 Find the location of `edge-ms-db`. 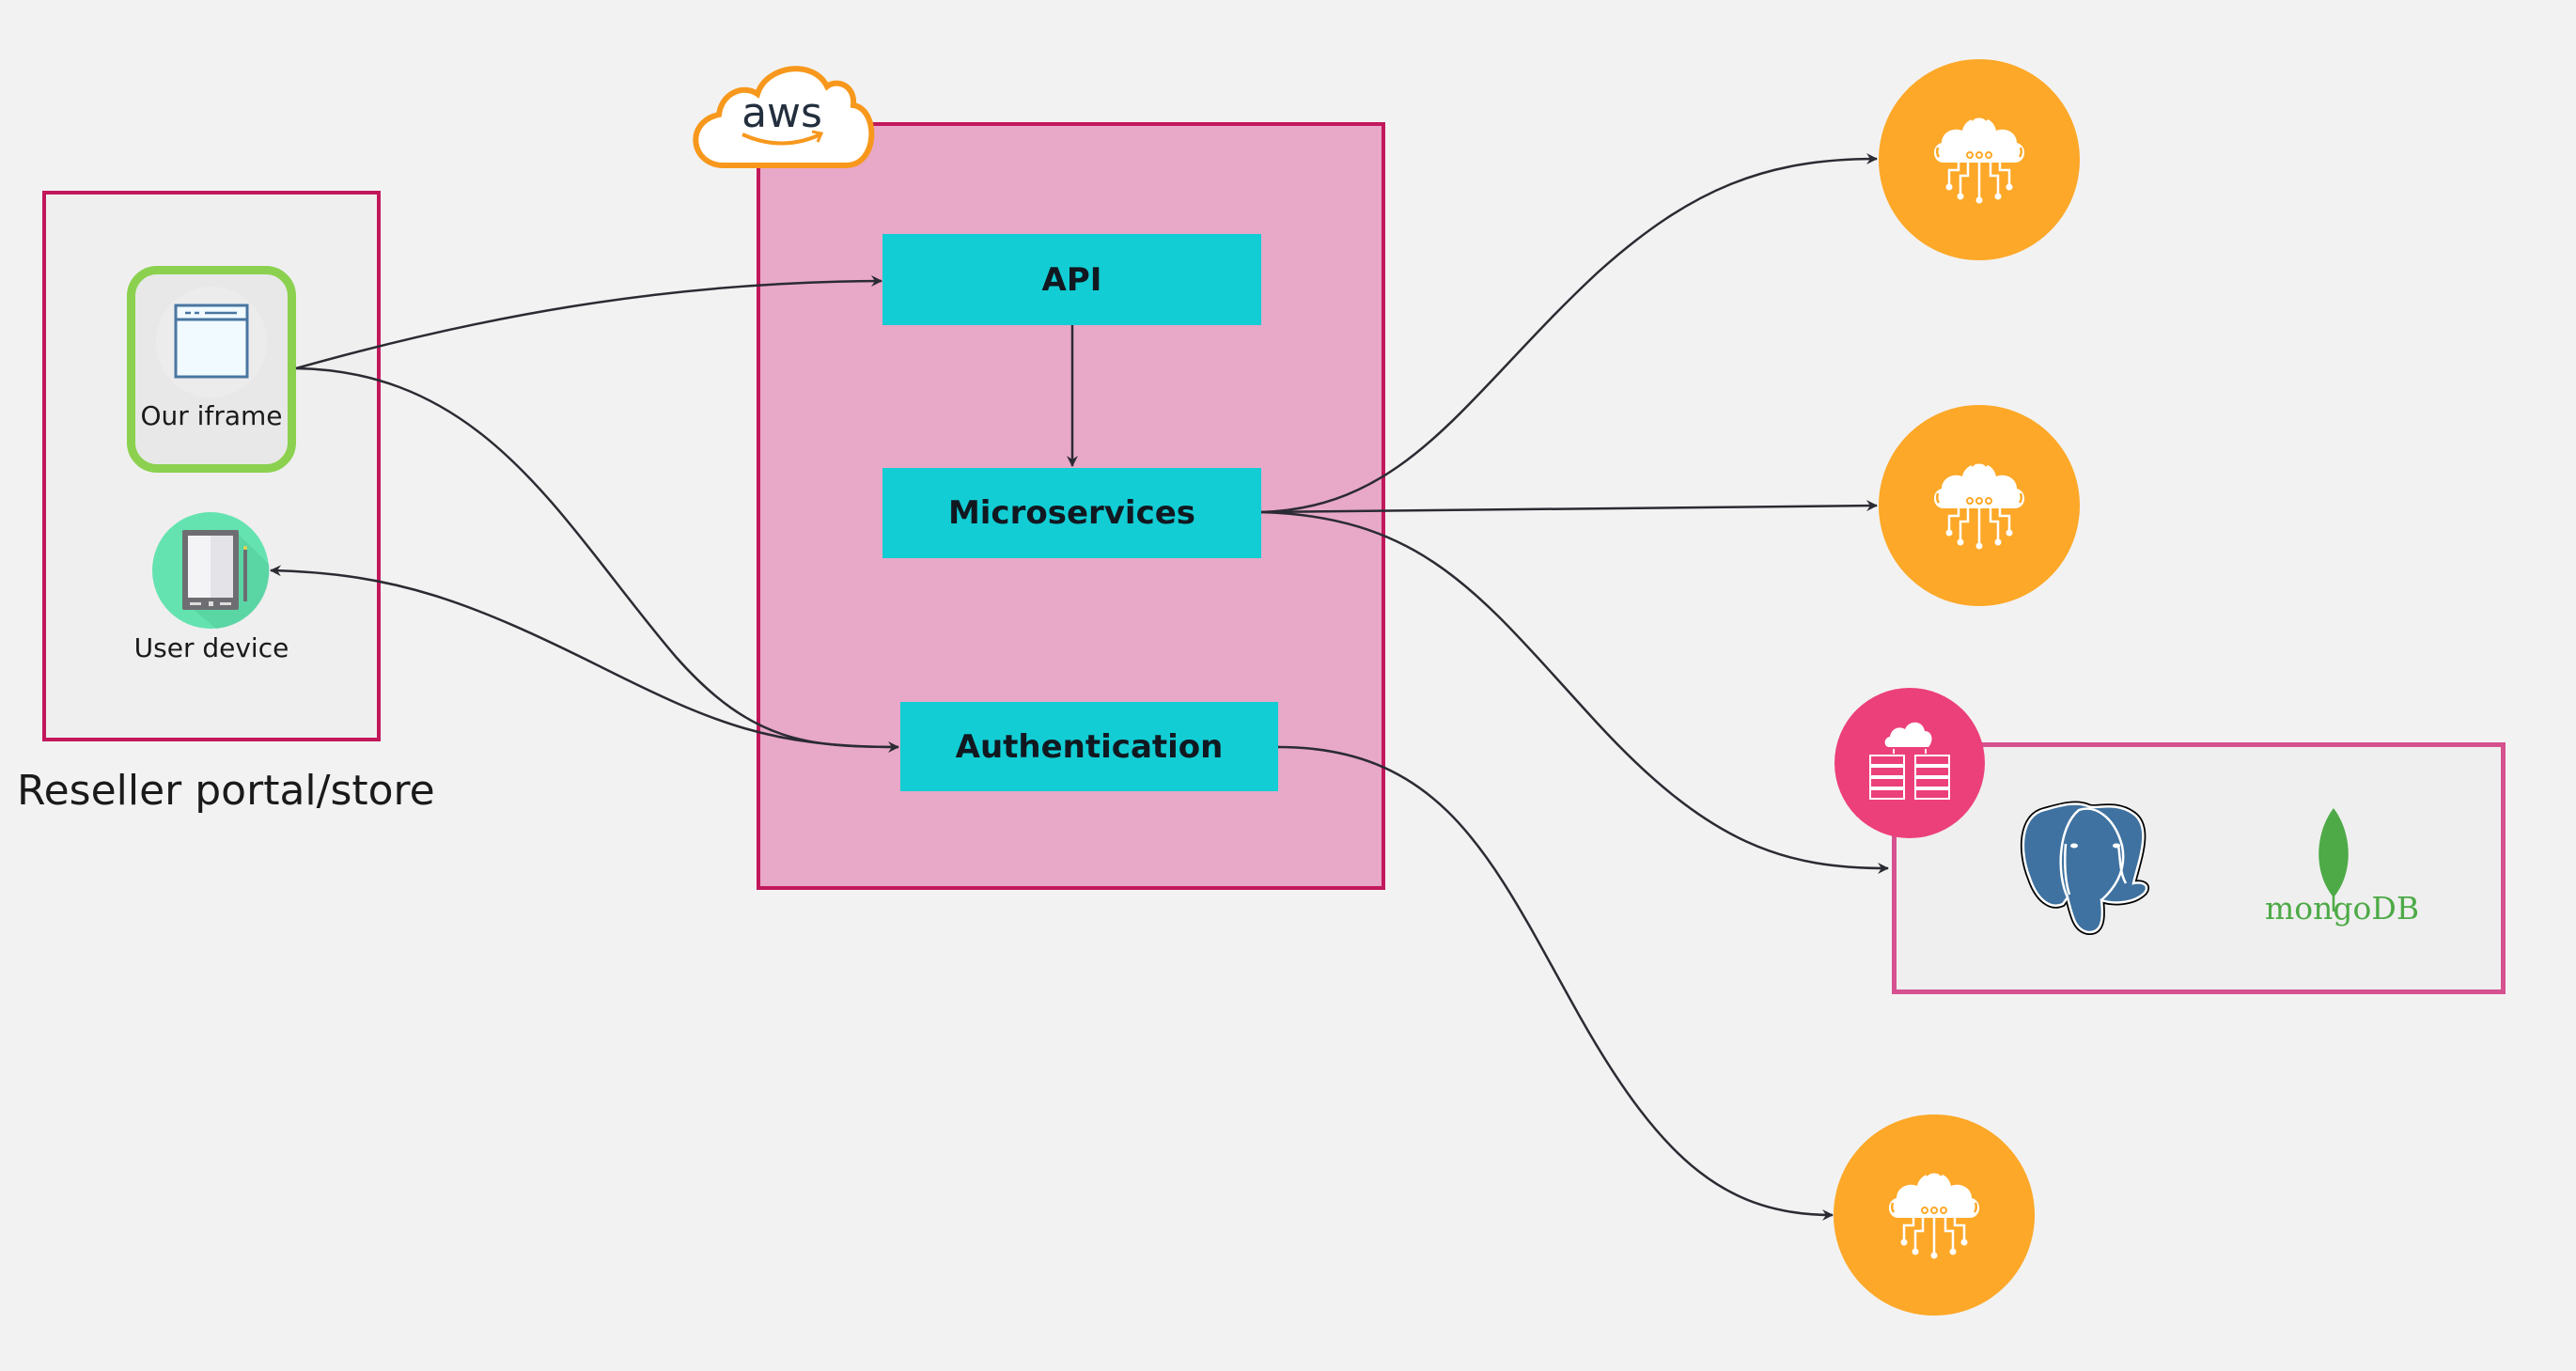

edge-ms-db is located at coordinates (1575, 692).